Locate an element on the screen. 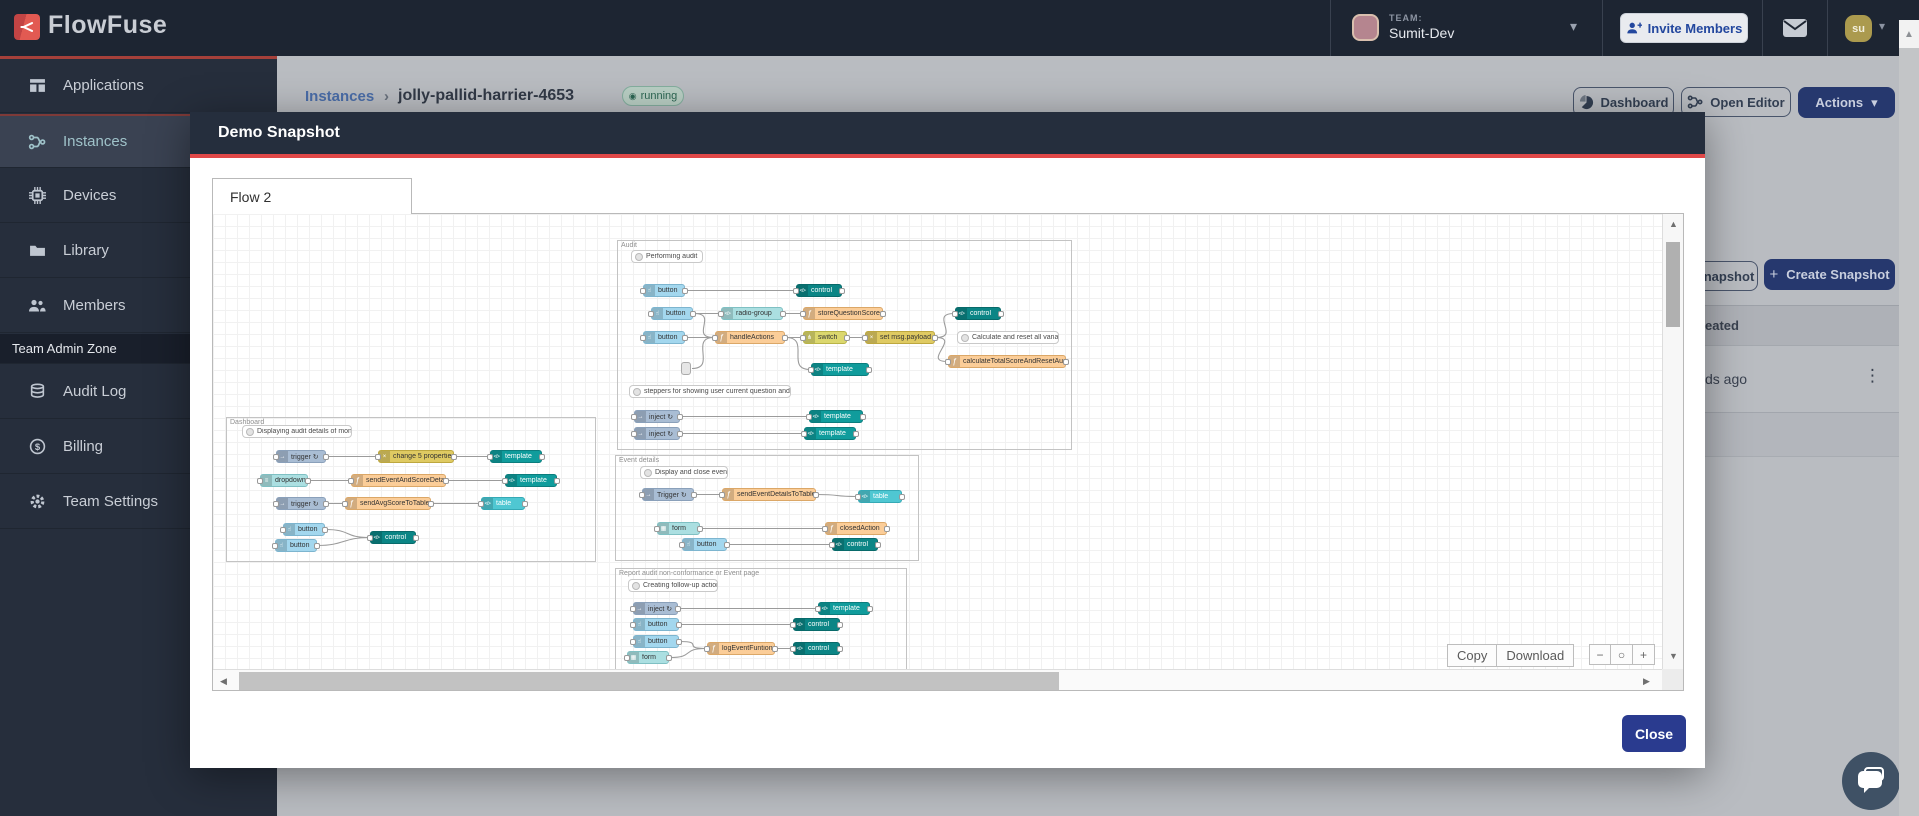  invite-members-button: Invite Members is located at coordinates (1684, 28).